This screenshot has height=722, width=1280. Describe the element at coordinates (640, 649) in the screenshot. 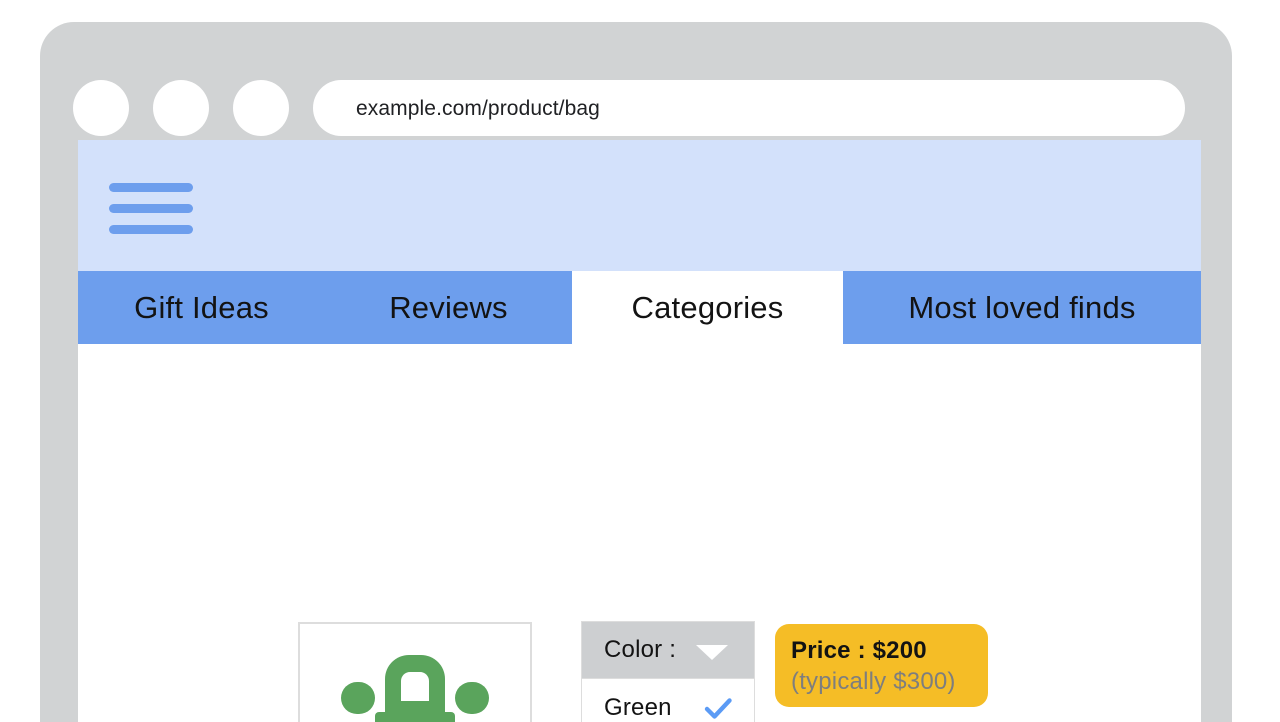

I see `color-dropdown-label: Color :` at that location.